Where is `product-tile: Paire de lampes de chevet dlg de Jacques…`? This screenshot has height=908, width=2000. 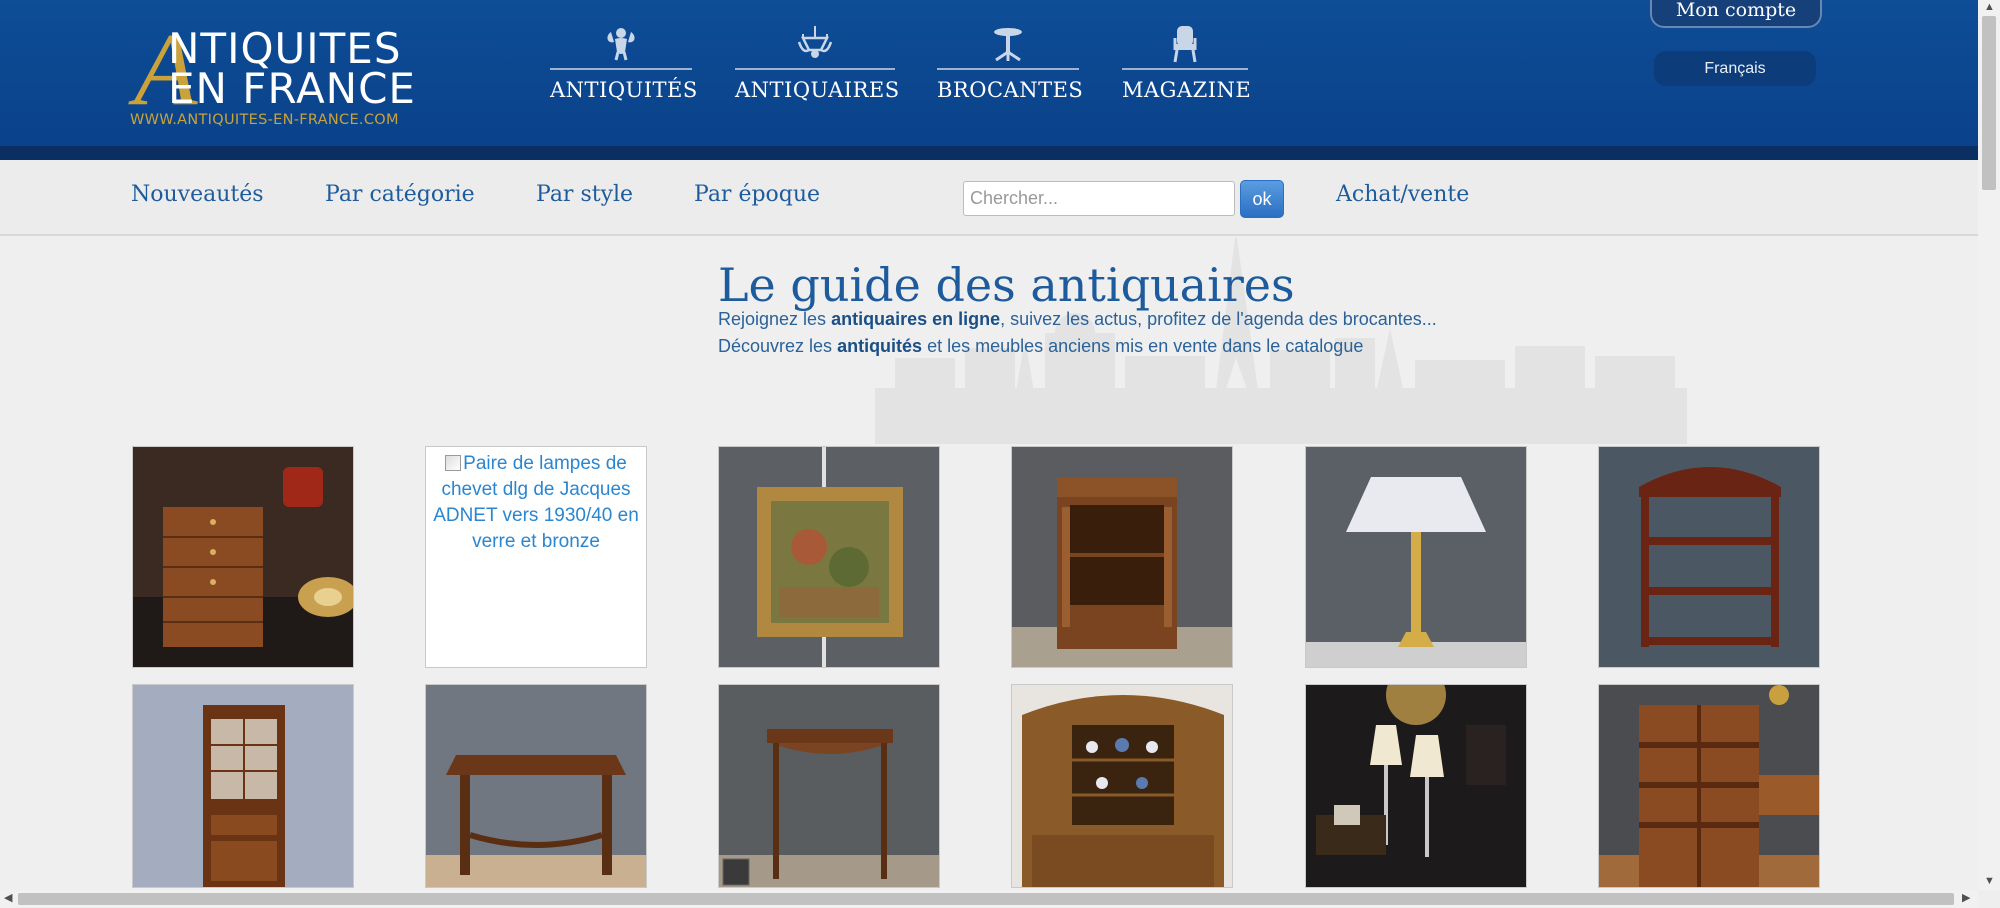
product-tile: Paire de lampes de chevet dlg de Jacques… is located at coordinates (536, 557).